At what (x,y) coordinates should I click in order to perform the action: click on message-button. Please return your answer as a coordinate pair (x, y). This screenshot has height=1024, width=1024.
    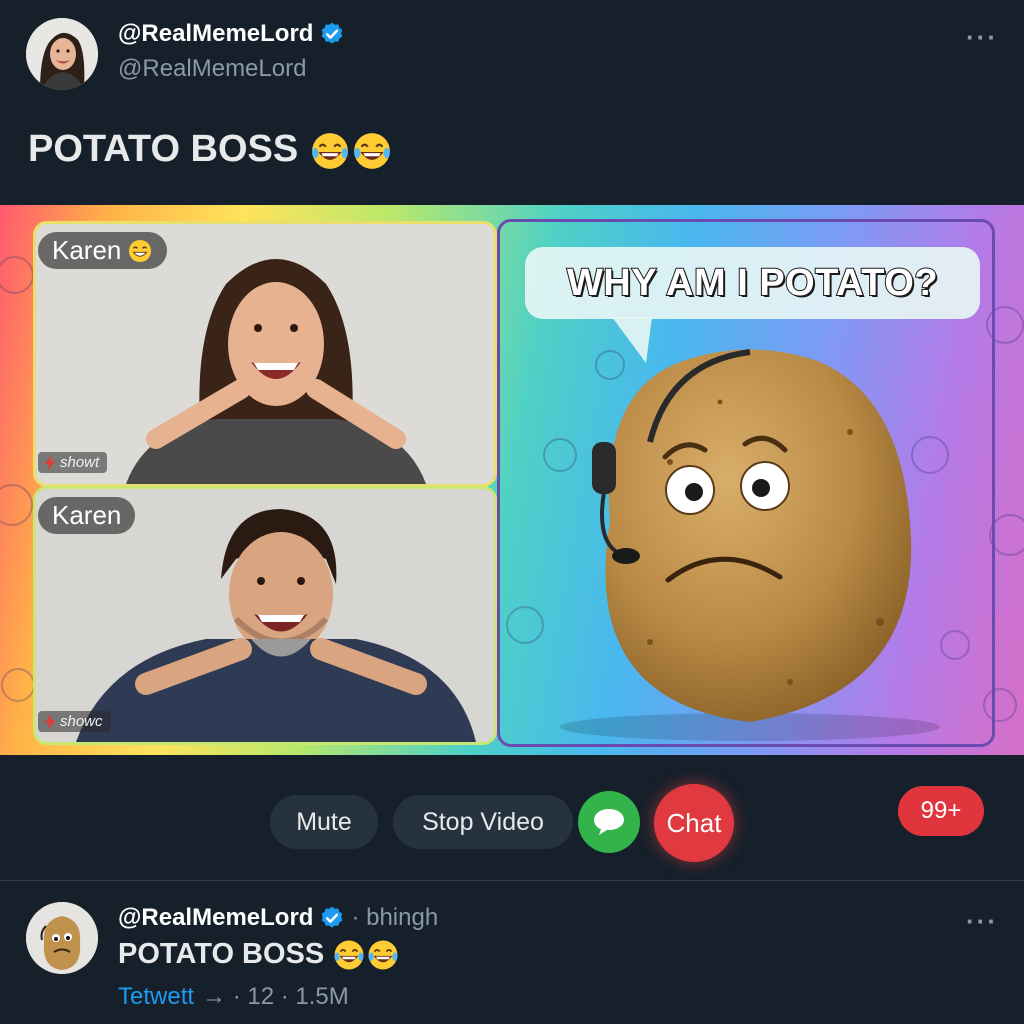
    Looking at the image, I should click on (609, 822).